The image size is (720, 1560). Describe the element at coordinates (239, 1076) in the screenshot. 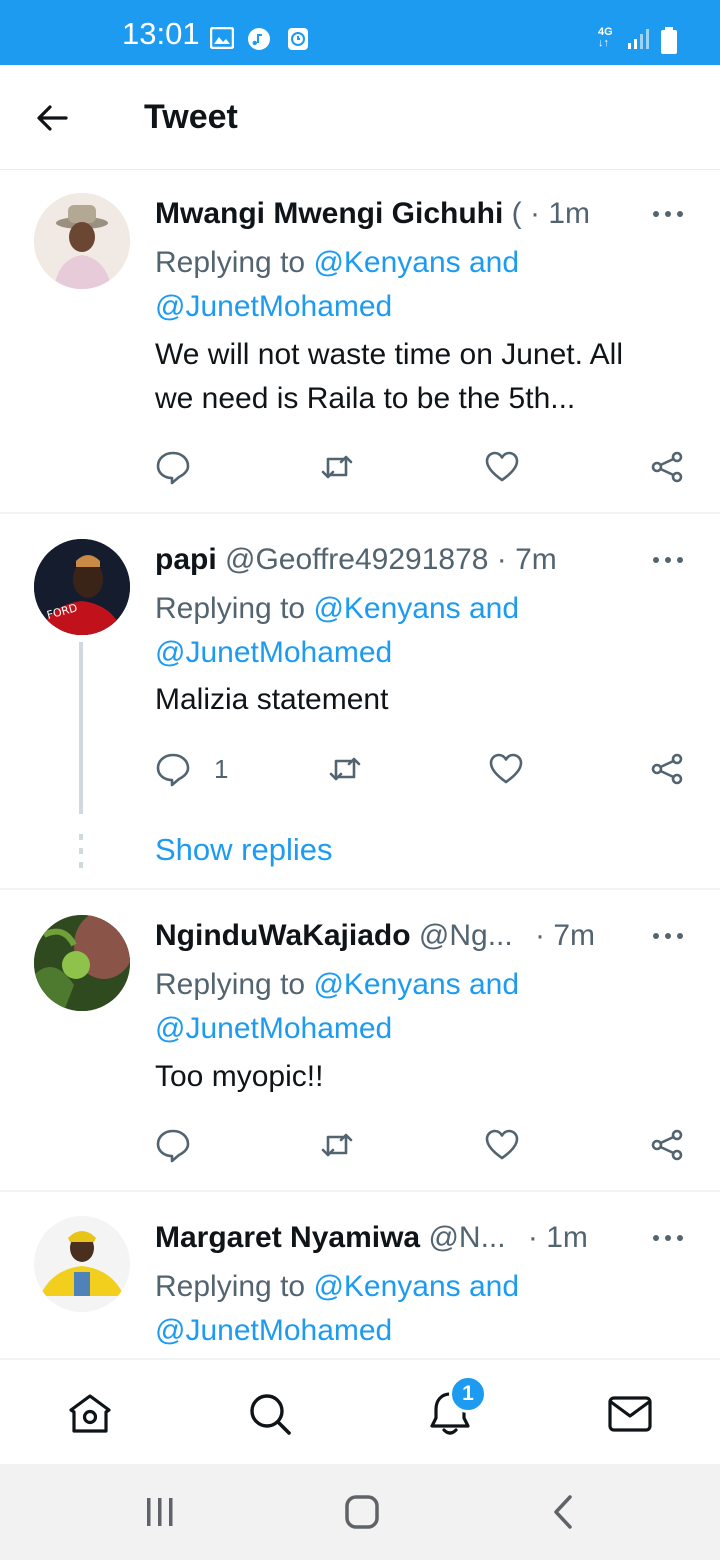

I see `tweet-text: Too myopic!!` at that location.